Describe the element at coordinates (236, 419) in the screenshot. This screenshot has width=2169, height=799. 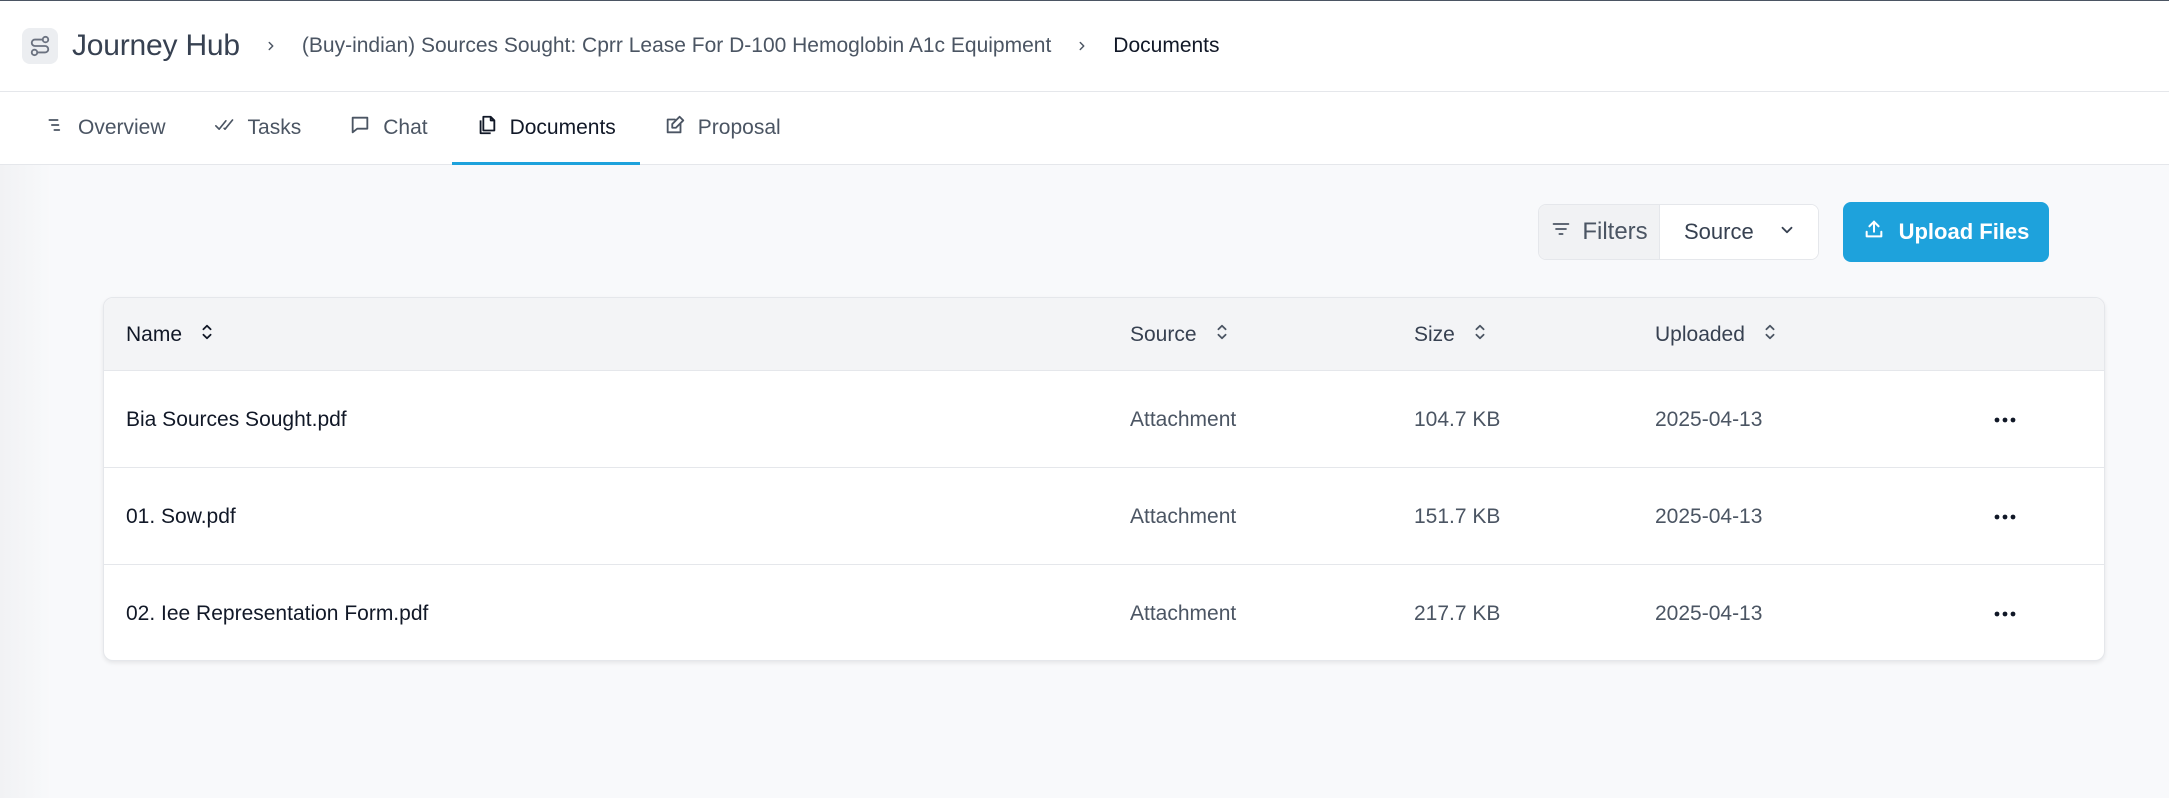
I see `file-name: Bia Sources Sought.pdf` at that location.